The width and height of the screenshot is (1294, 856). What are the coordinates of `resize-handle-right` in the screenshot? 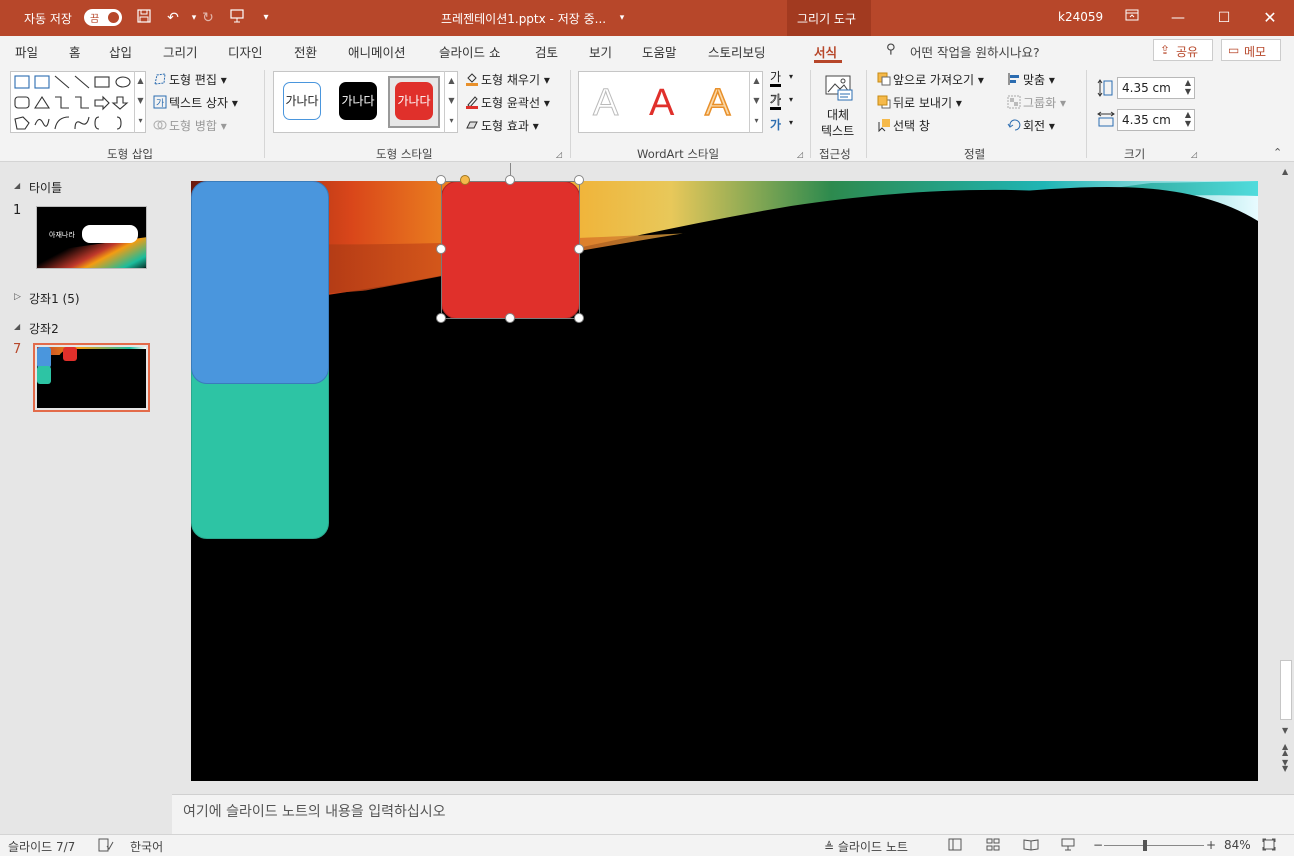 It's located at (579, 249).